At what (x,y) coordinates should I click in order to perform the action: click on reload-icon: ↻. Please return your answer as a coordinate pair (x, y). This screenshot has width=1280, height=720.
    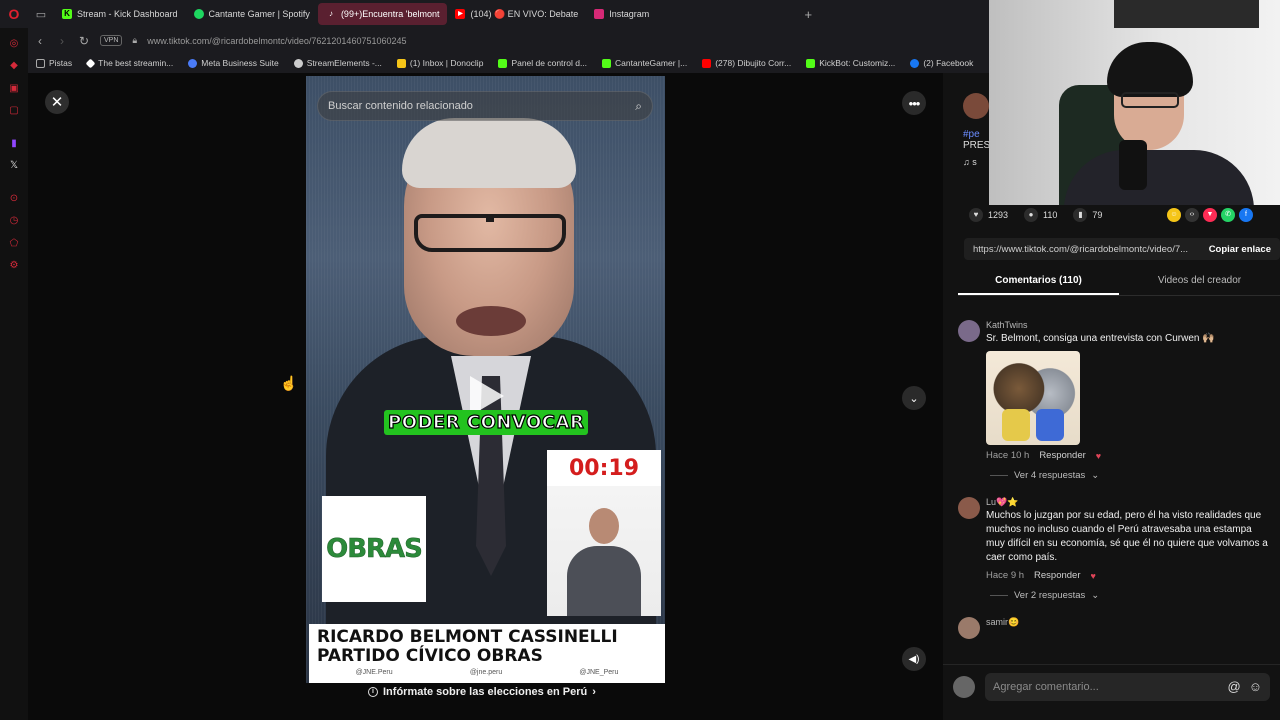
    Looking at the image, I should click on (84, 41).